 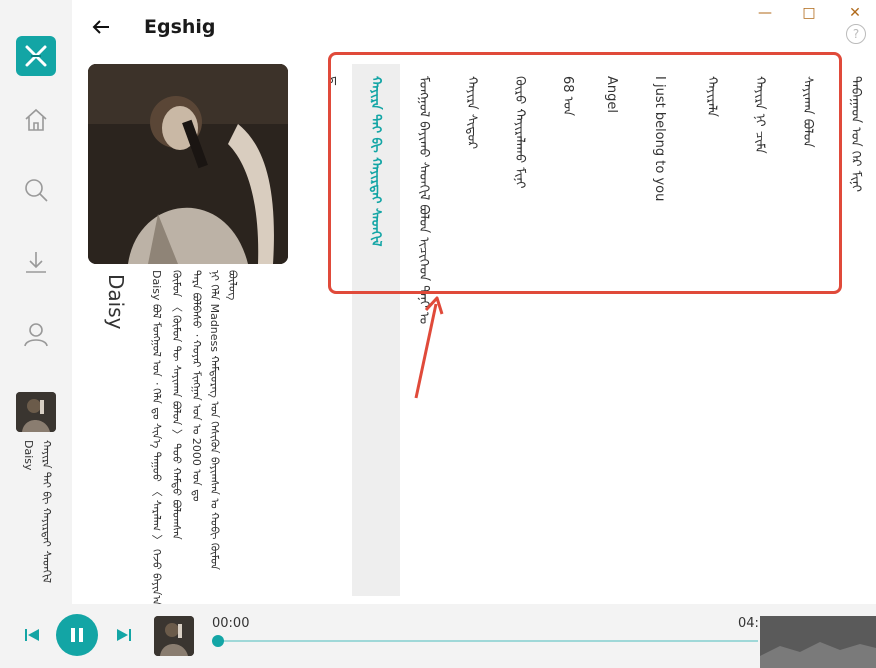 I want to click on back-button, so click(x=101, y=27).